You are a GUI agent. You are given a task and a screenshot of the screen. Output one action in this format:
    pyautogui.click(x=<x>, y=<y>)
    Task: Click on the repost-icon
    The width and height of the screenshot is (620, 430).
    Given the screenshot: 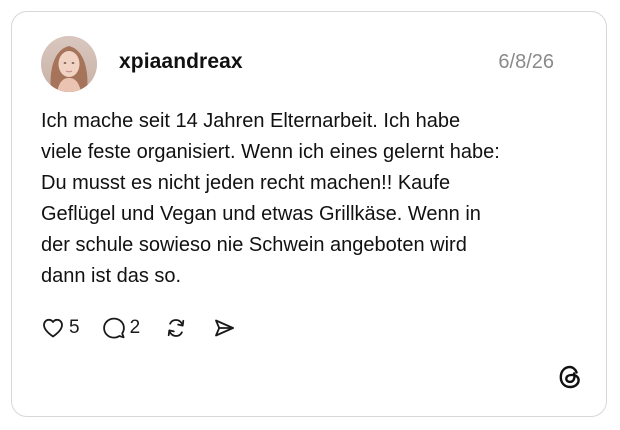 What is the action you would take?
    pyautogui.click(x=176, y=328)
    